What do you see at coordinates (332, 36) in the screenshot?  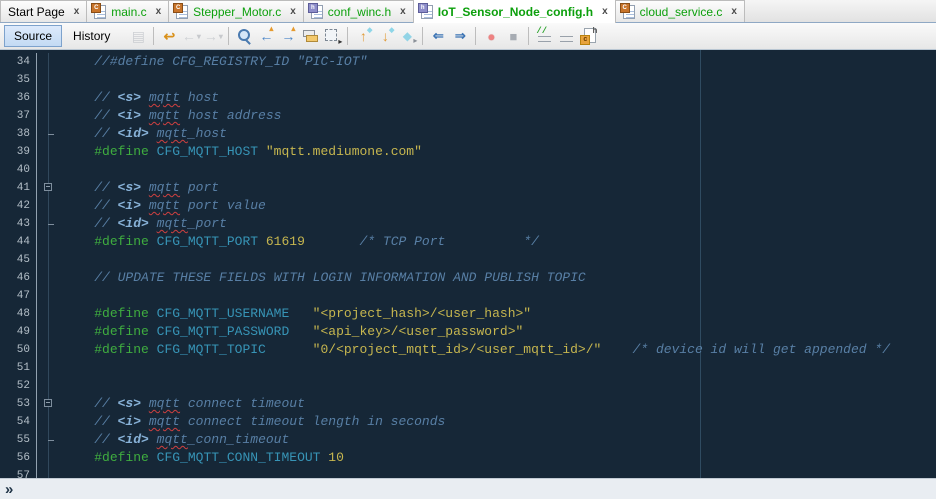 I see `rectangular-selection-icon: ▸` at bounding box center [332, 36].